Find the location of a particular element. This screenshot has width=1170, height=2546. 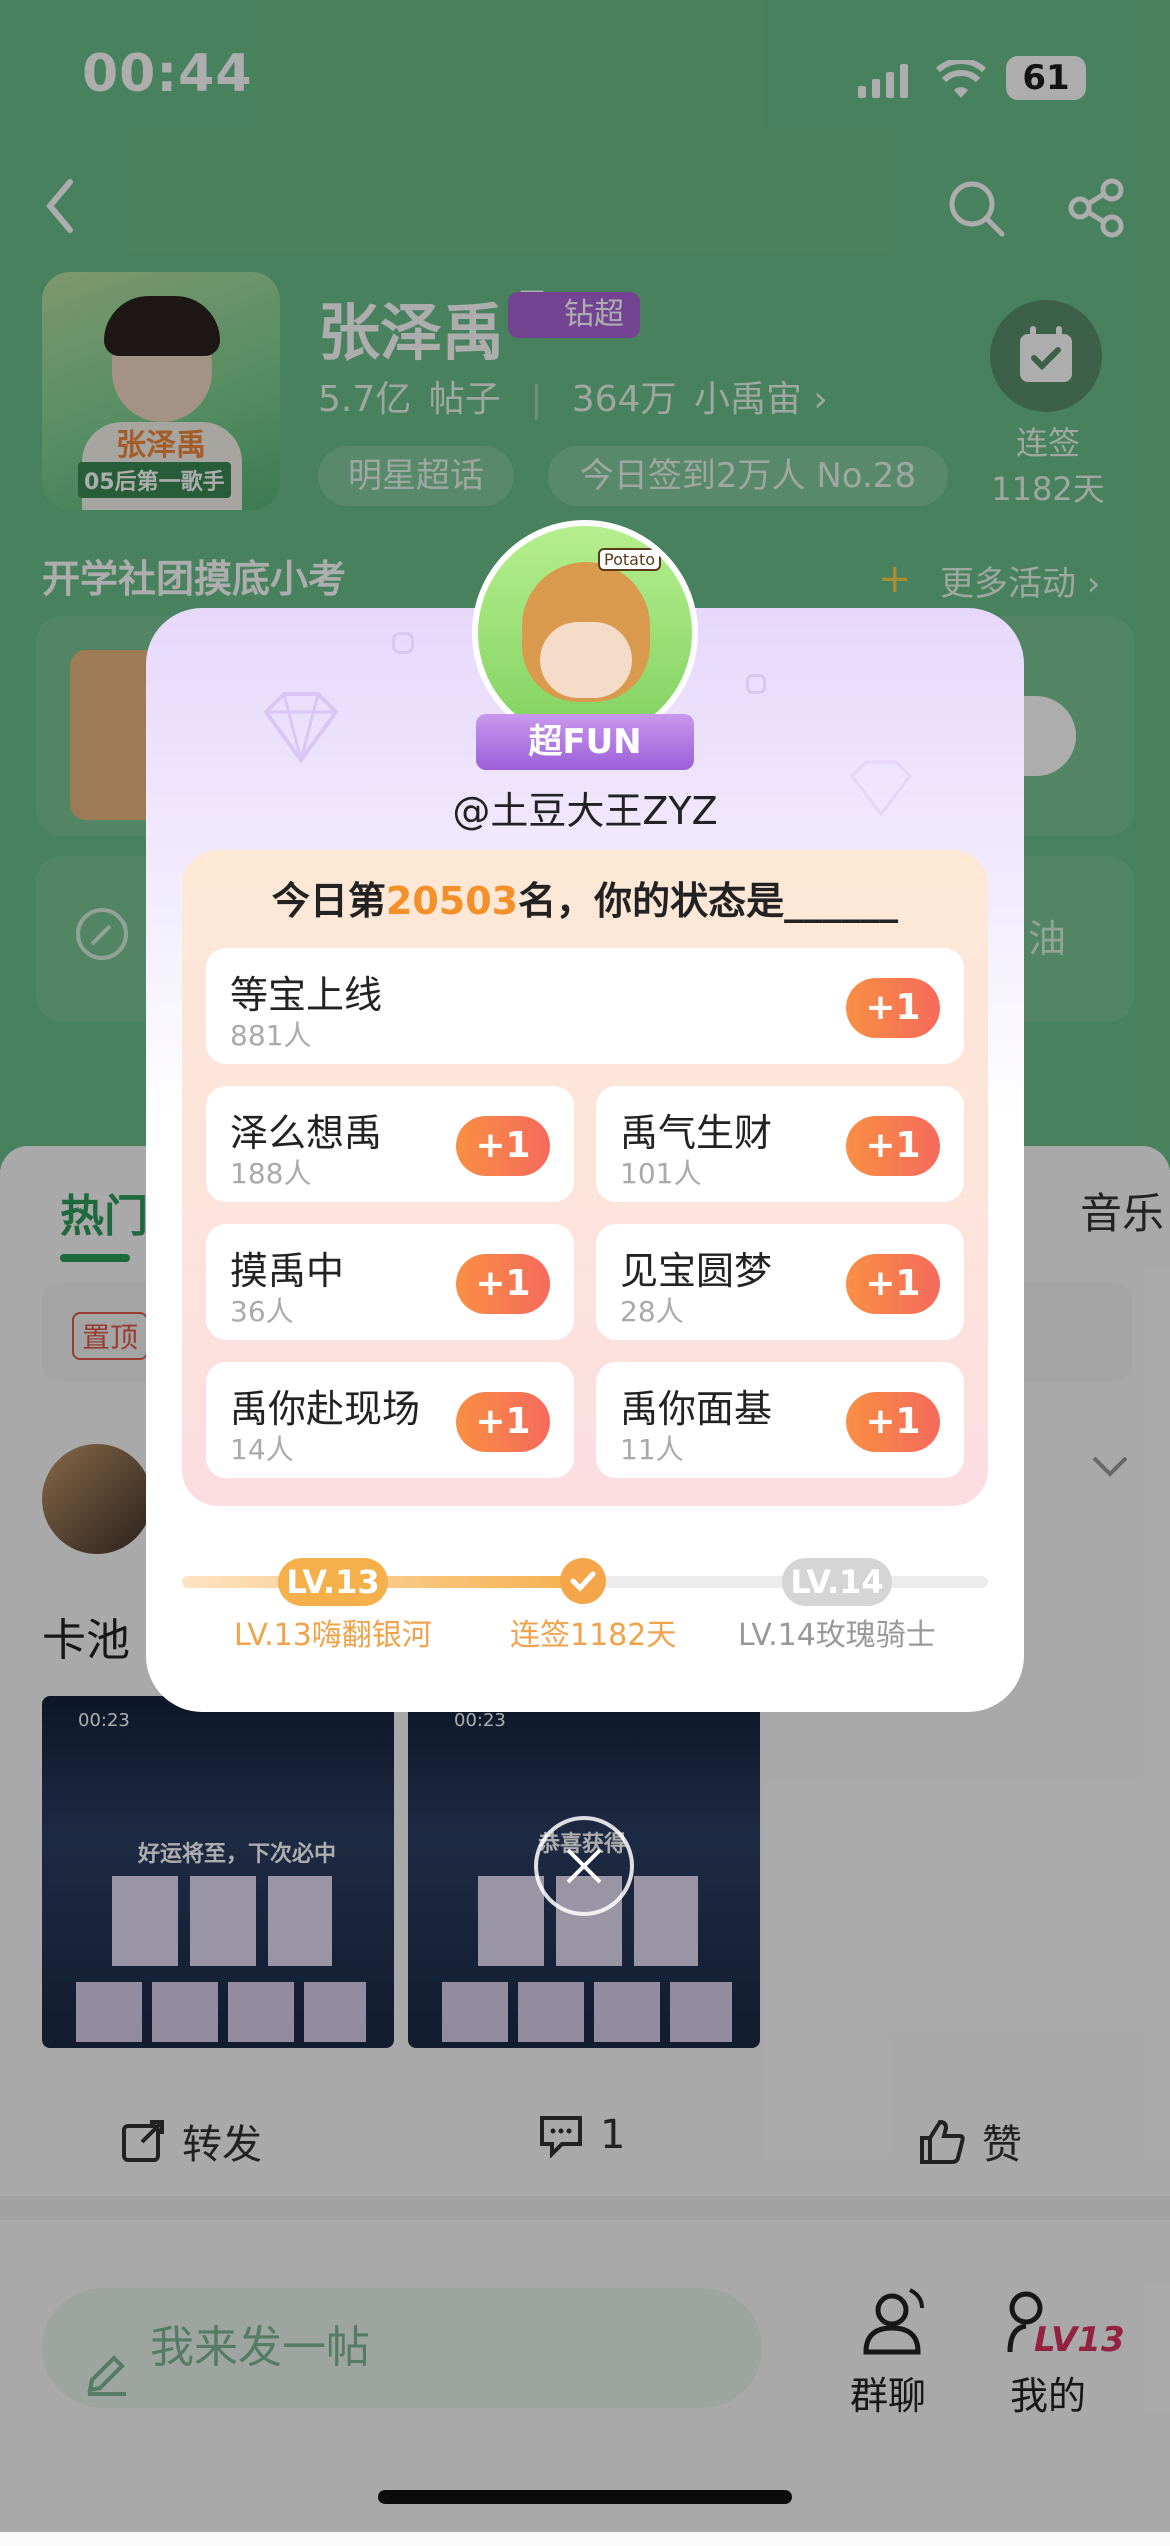

close-icon is located at coordinates (584, 1866).